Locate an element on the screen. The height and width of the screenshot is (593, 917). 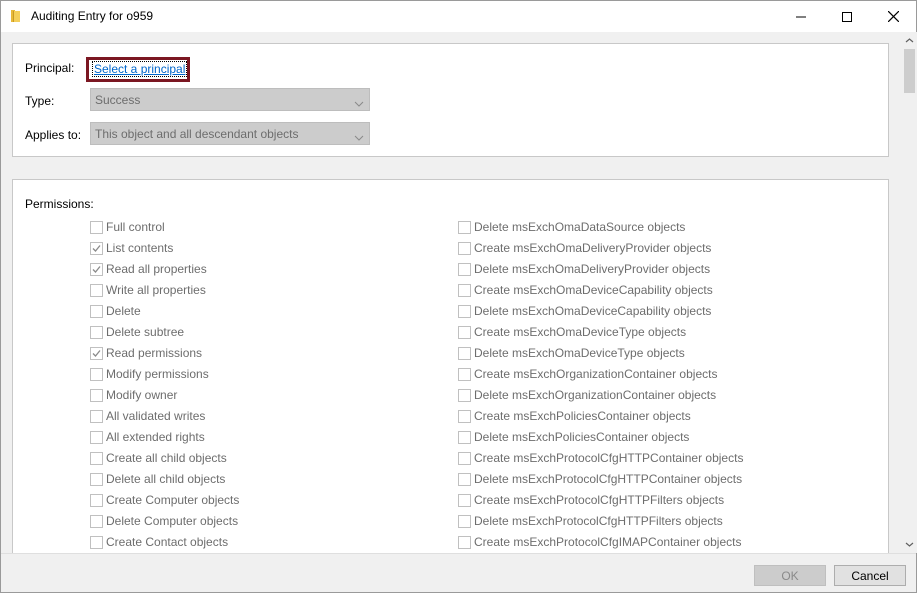
permission-label: Delete msExchOmaDeviceType objects is located at coordinates (579, 353).